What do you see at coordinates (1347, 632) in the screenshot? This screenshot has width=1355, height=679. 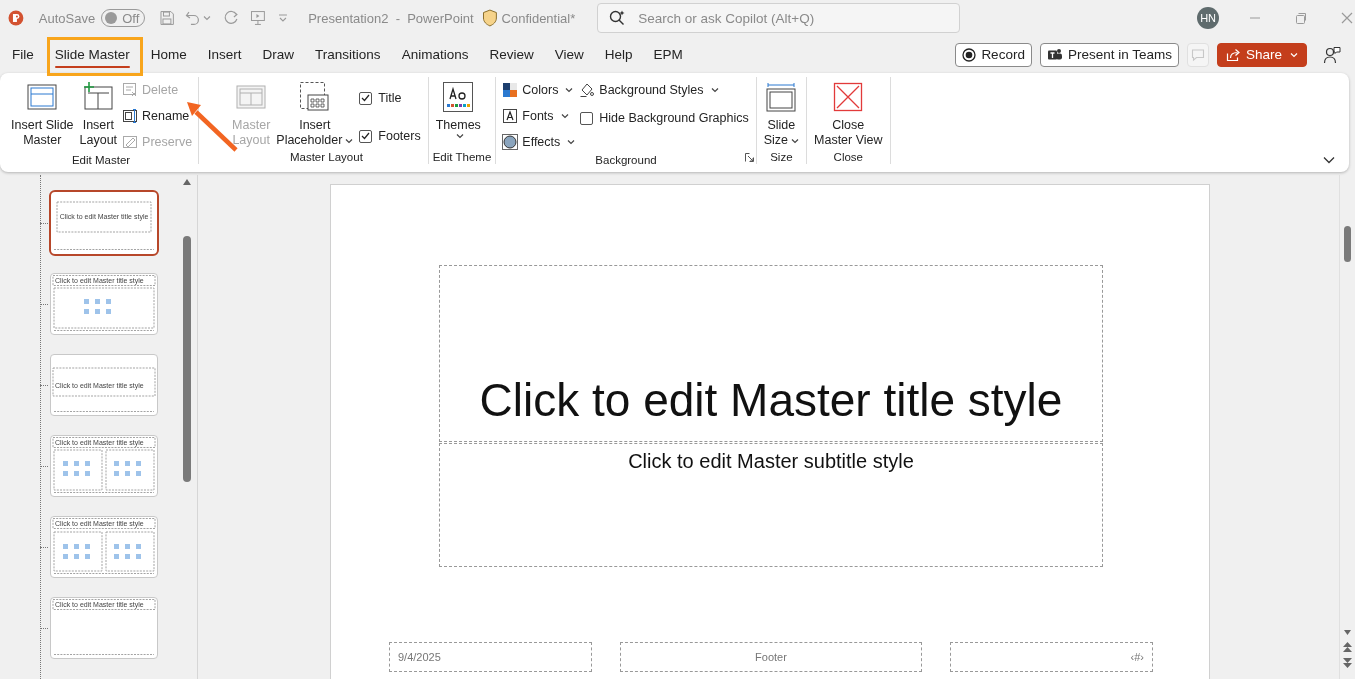 I see `scroll-down-icon` at bounding box center [1347, 632].